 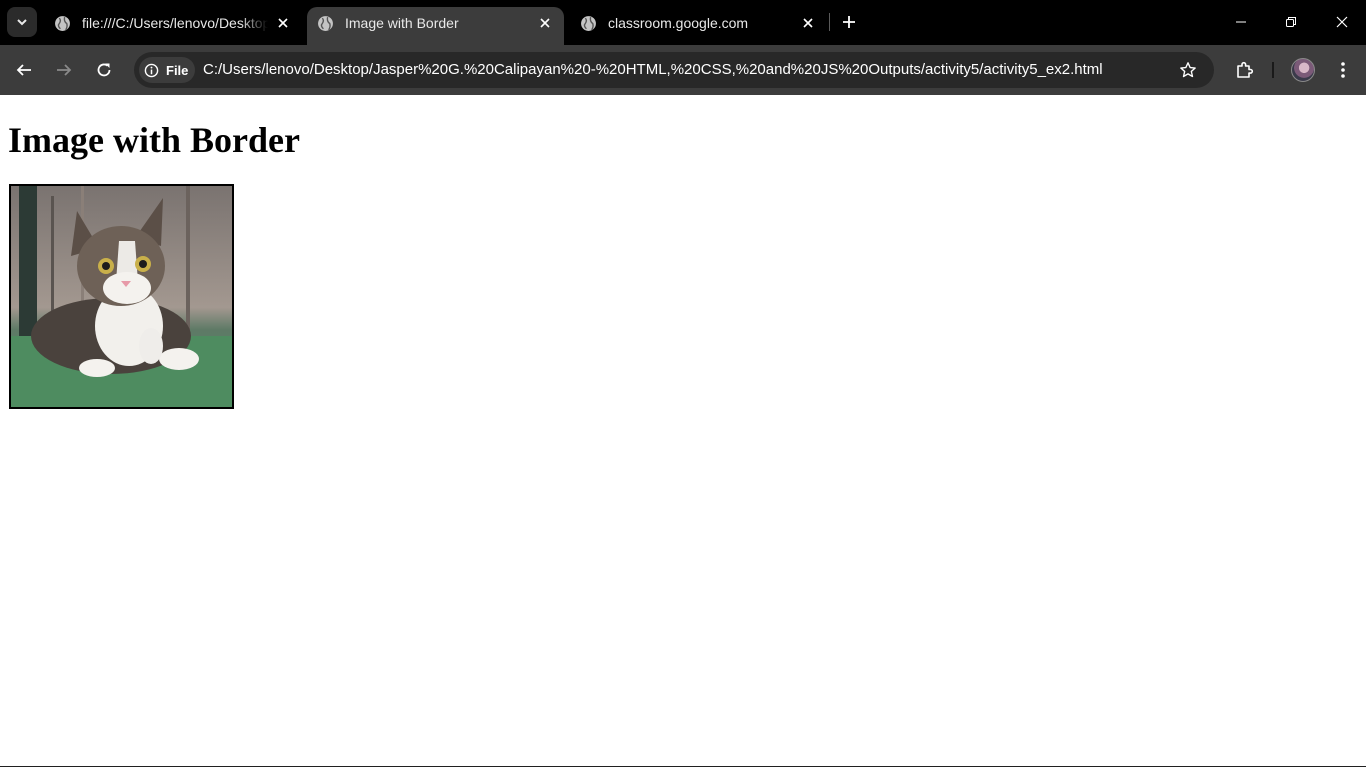 I want to click on tab-image-with-border: Image with Border, so click(x=435, y=26).